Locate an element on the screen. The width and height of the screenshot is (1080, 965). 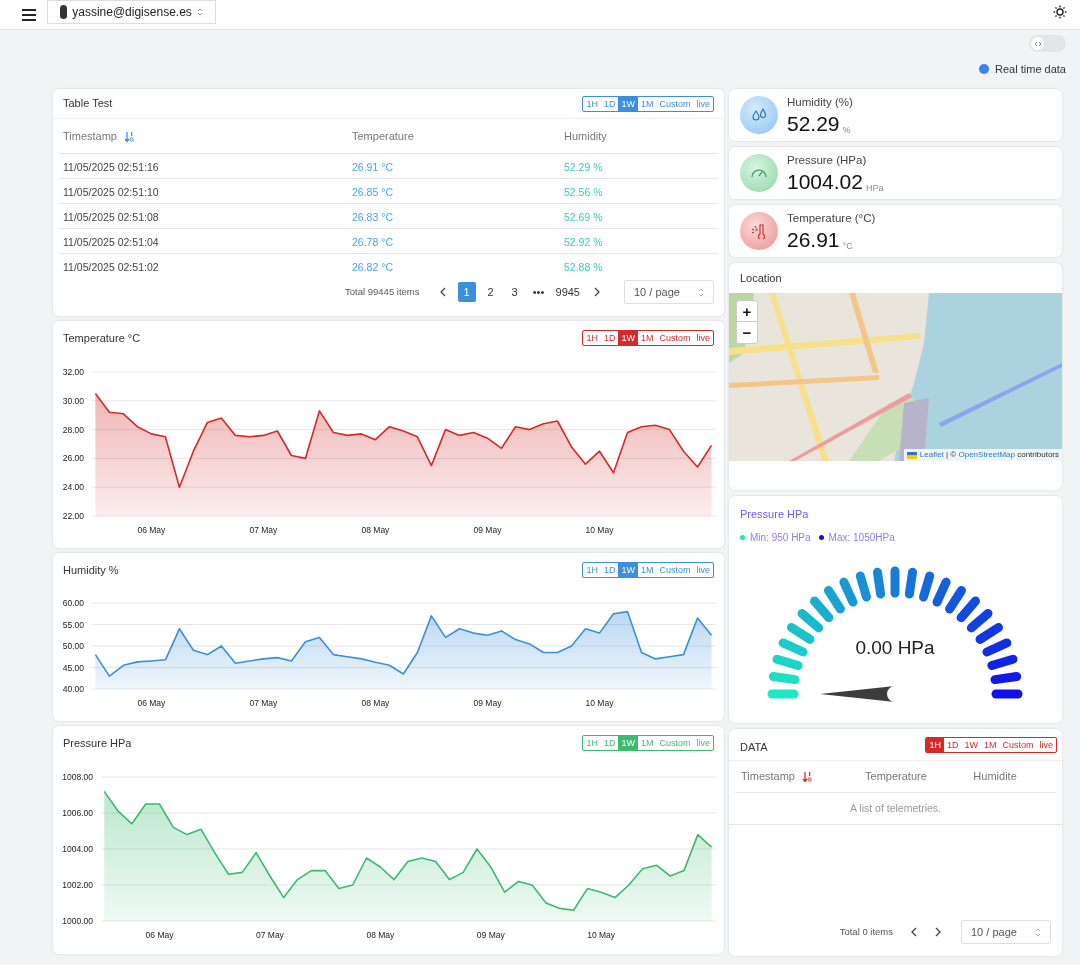
sort-icon is located at coordinates (129, 136).